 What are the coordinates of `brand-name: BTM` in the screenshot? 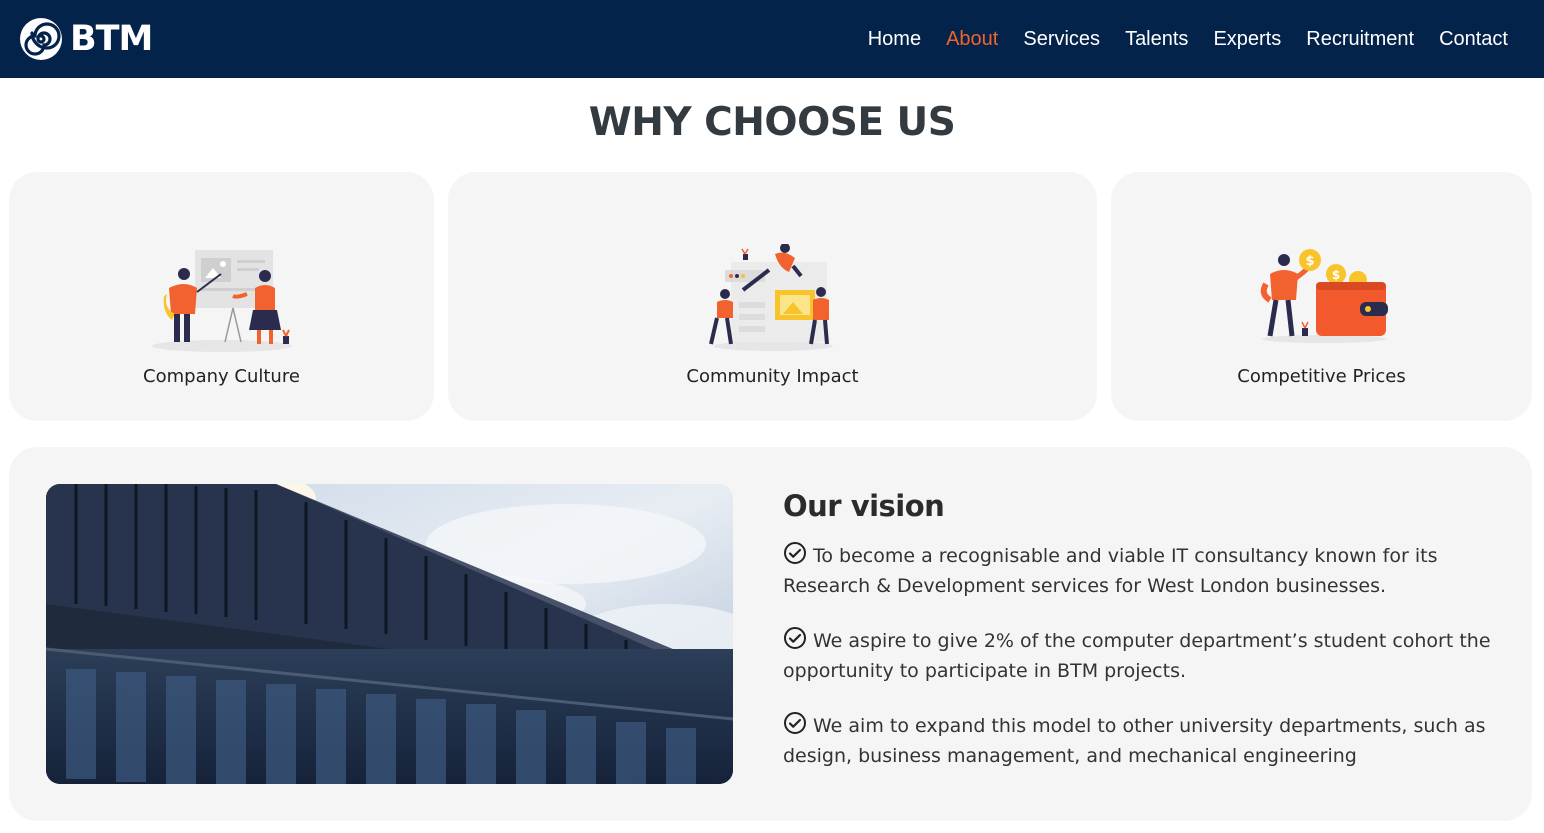 It's located at (111, 39).